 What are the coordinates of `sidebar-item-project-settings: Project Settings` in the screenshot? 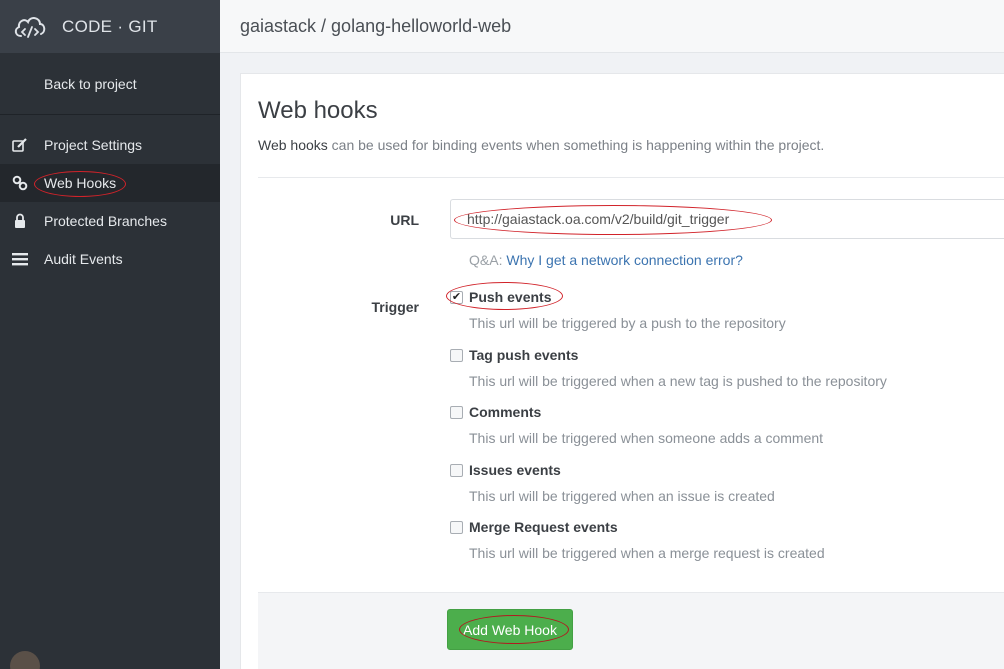 It's located at (110, 145).